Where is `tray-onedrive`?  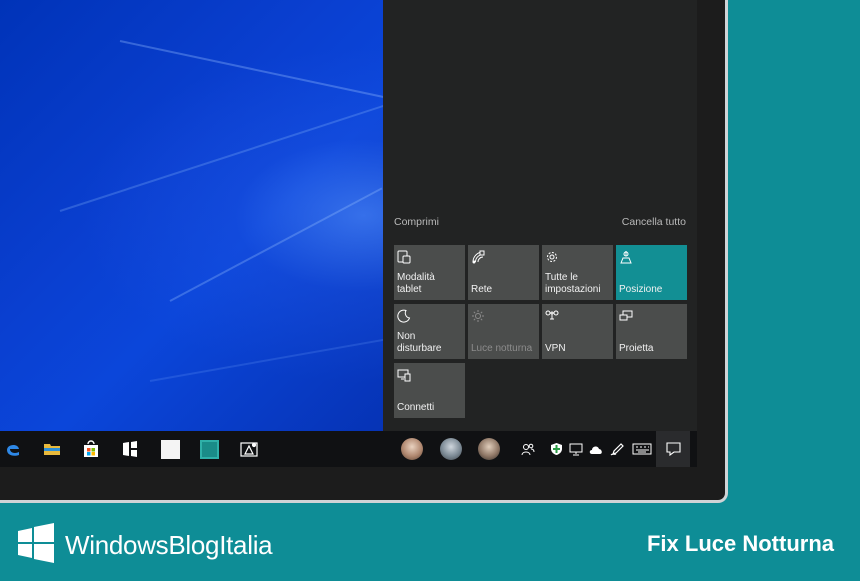 tray-onedrive is located at coordinates (596, 449).